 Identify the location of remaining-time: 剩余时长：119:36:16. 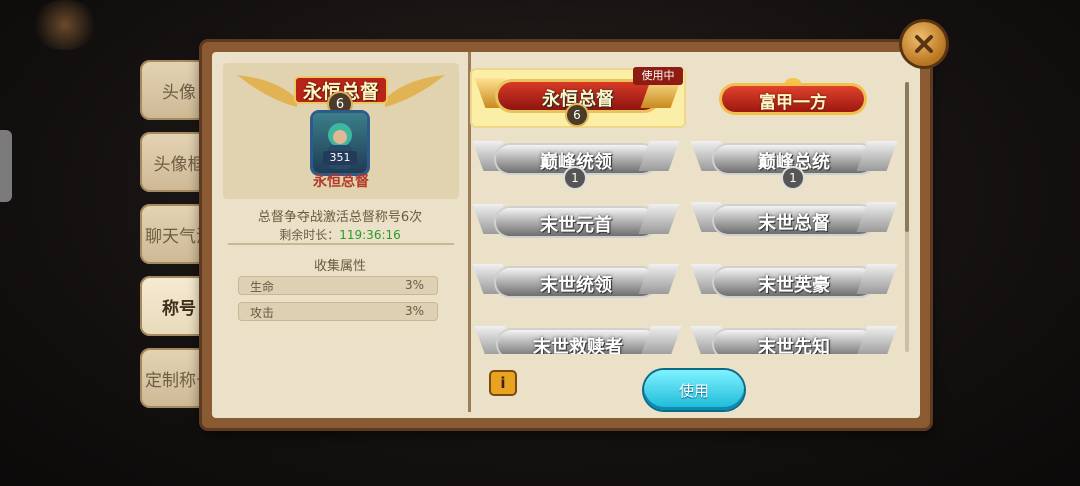
(340, 234).